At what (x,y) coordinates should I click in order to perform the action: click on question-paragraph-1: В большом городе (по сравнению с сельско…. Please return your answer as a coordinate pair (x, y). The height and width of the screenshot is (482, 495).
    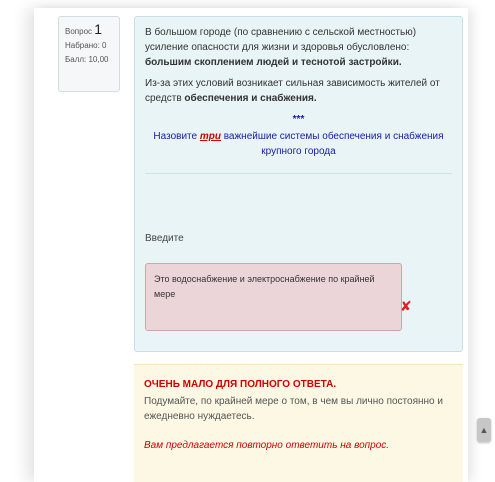
    Looking at the image, I should click on (281, 47).